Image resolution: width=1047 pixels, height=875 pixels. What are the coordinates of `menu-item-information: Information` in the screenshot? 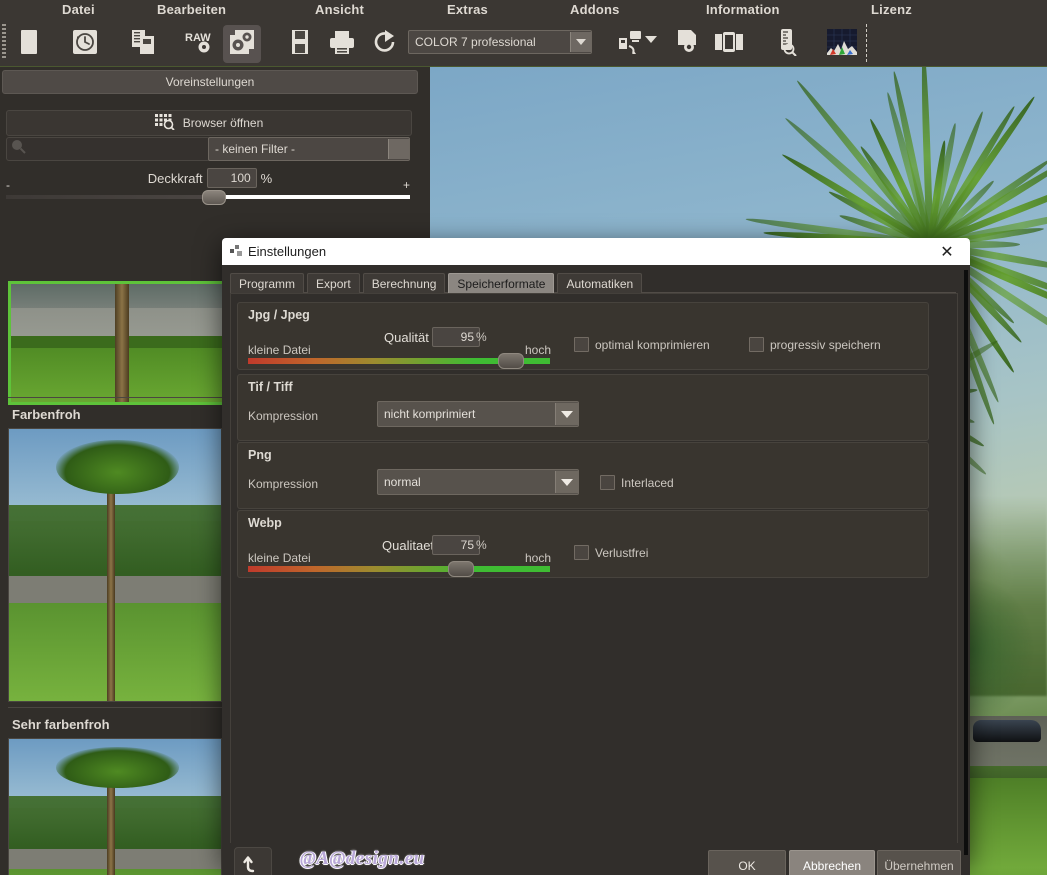 It's located at (743, 9).